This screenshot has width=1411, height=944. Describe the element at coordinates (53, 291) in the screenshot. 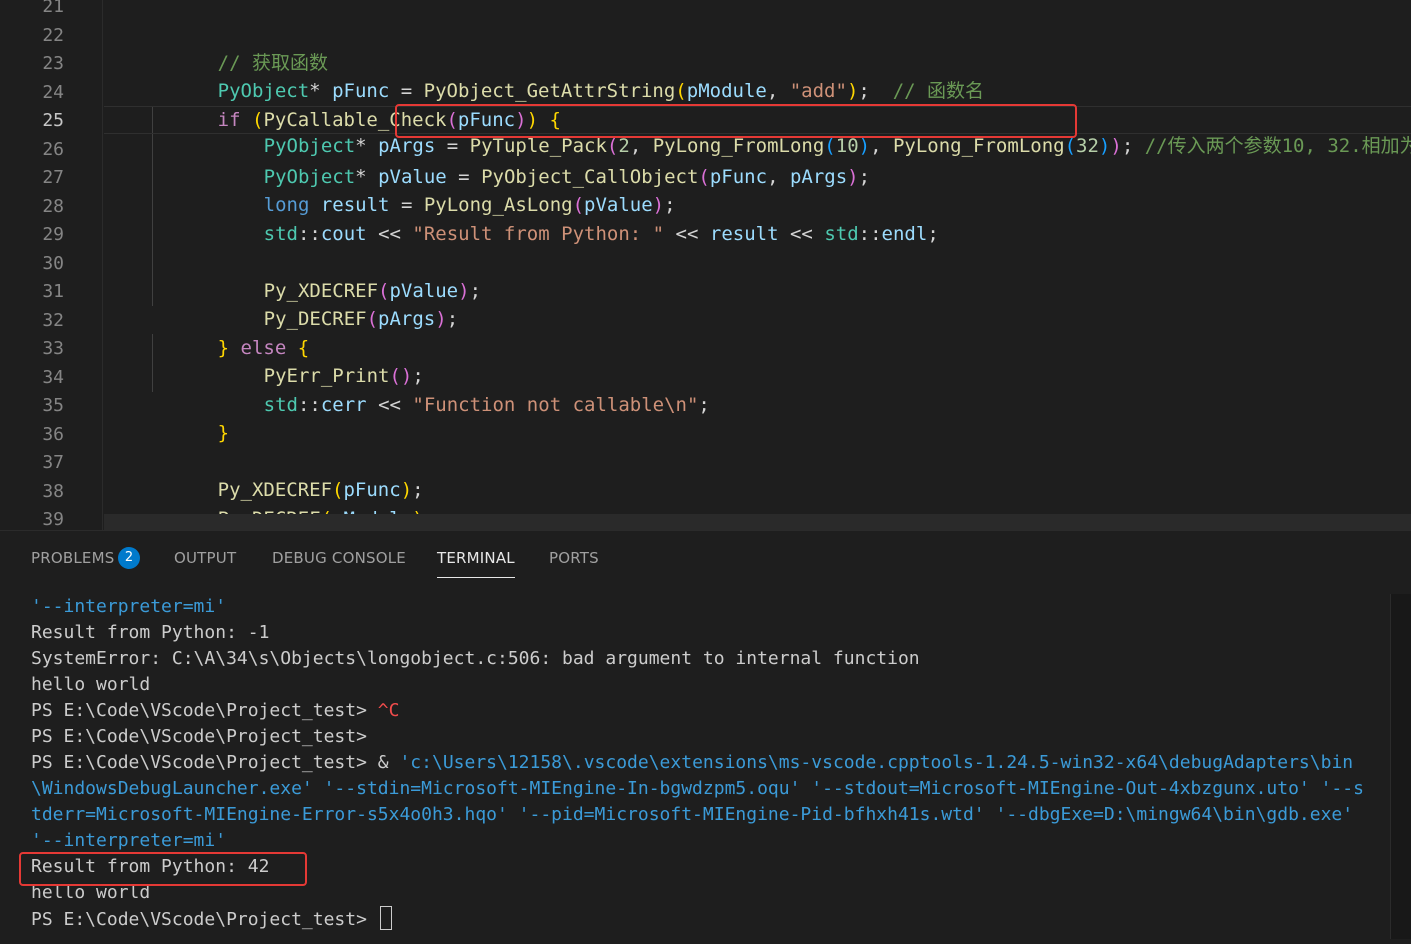

I see `line-number: 31` at that location.